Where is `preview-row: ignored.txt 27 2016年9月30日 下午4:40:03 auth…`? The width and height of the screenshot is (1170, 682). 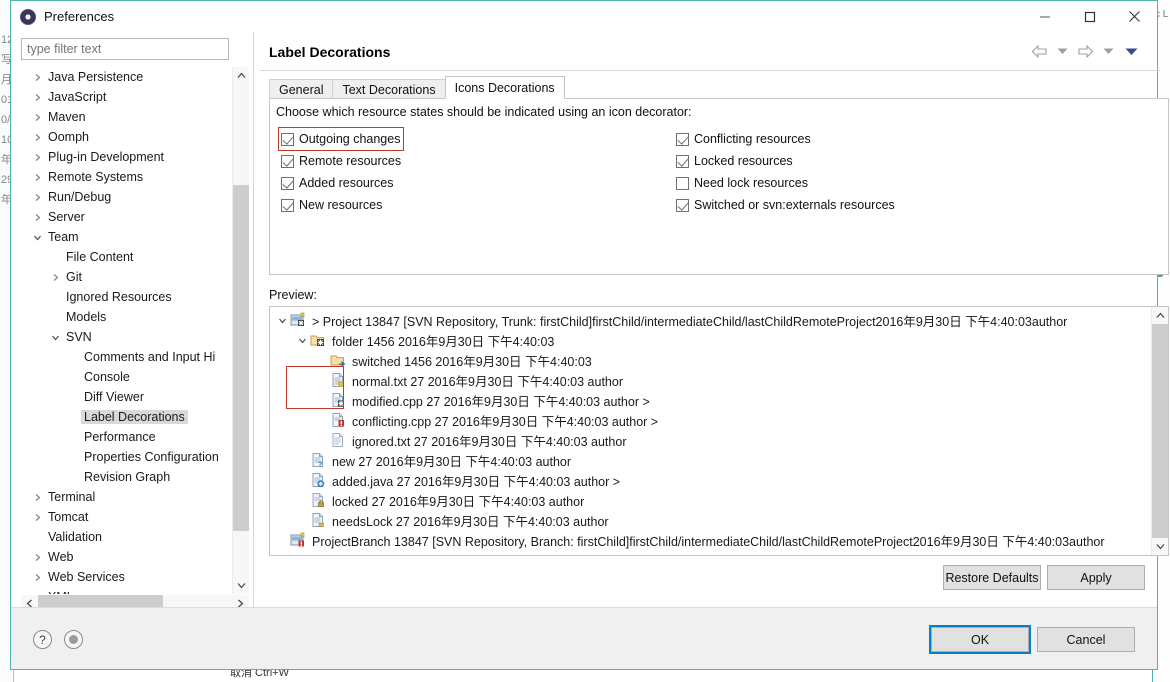
preview-row: ignored.txt 27 2016年9月30日 下午4:40:03 auth… is located at coordinates (710, 440).